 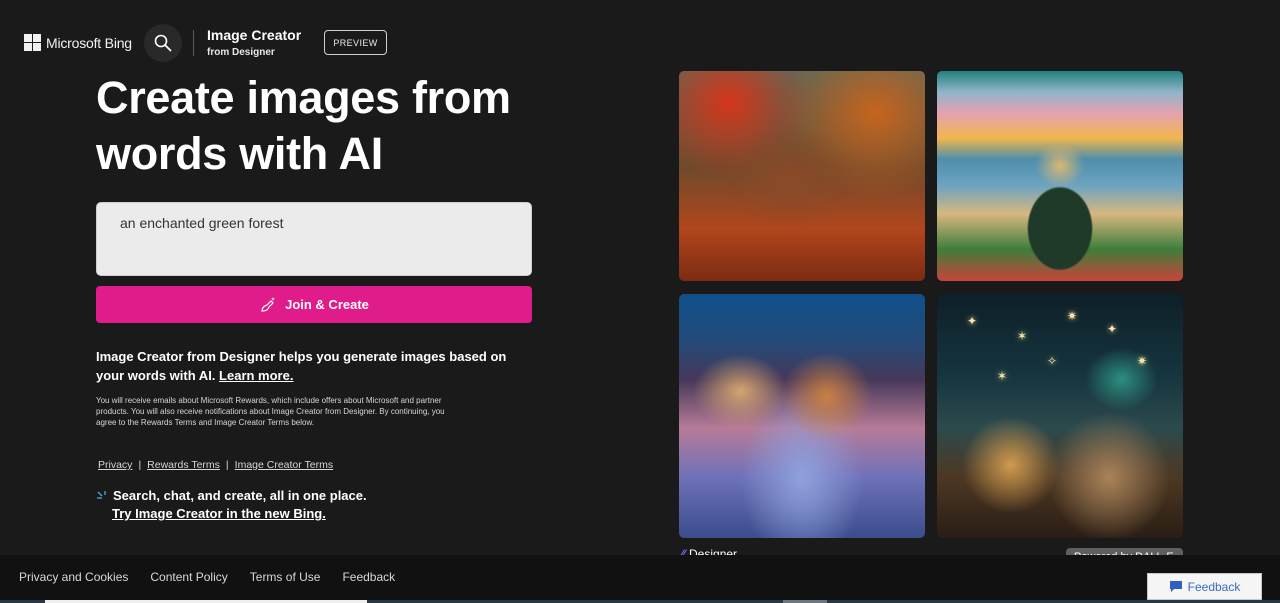 I want to click on rewards-terms-link: Rewards Terms, so click(x=183, y=465).